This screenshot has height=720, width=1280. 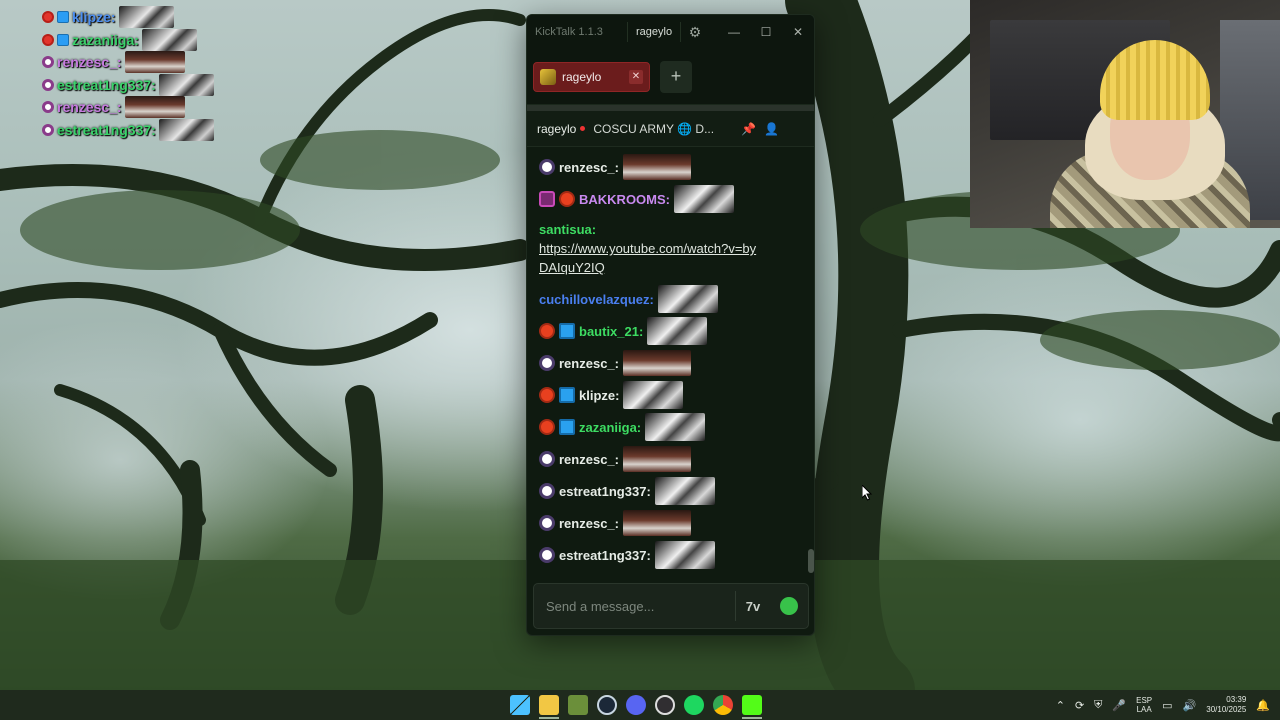 I want to click on microphone-icon: 🎤, so click(x=1119, y=705).